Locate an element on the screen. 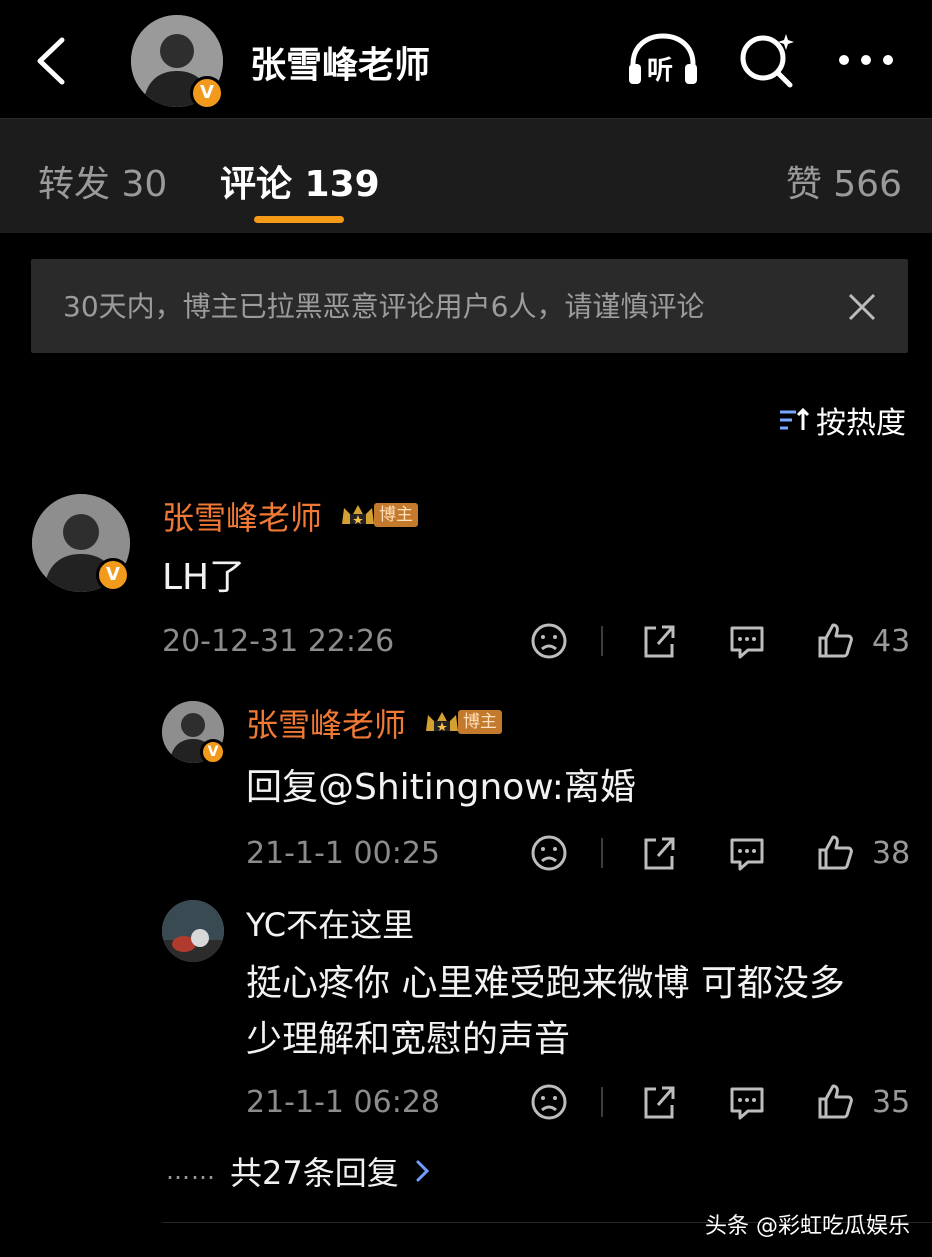  search-button is located at coordinates (767, 60).